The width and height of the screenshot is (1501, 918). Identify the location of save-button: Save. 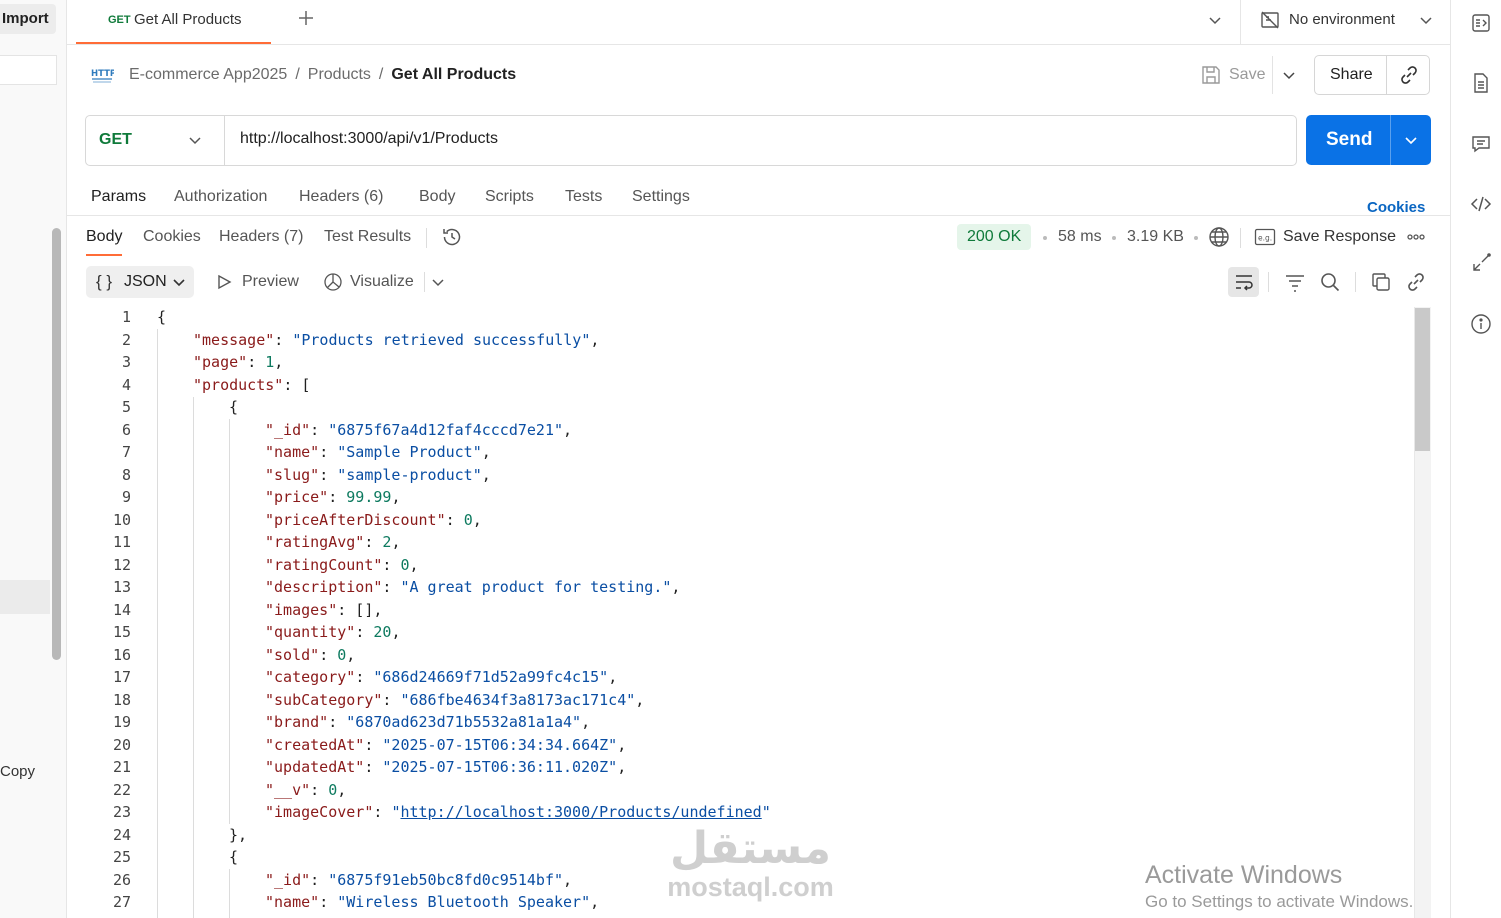
(1247, 75).